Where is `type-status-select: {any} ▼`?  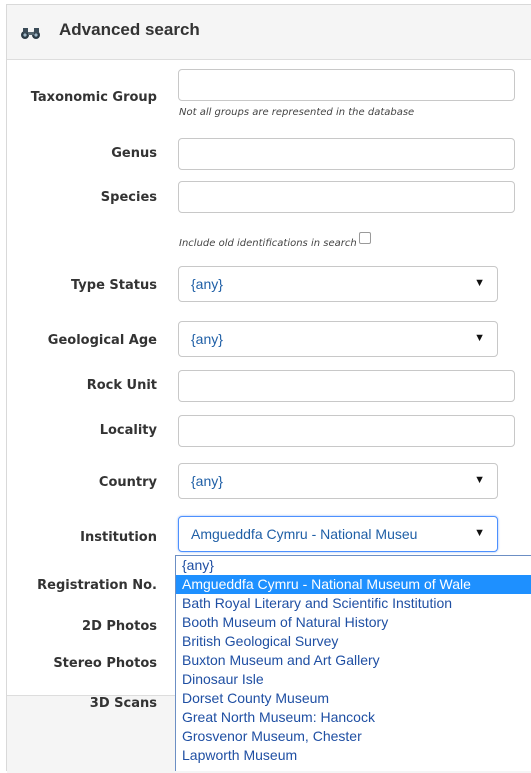 type-status-select: {any} ▼ is located at coordinates (338, 284).